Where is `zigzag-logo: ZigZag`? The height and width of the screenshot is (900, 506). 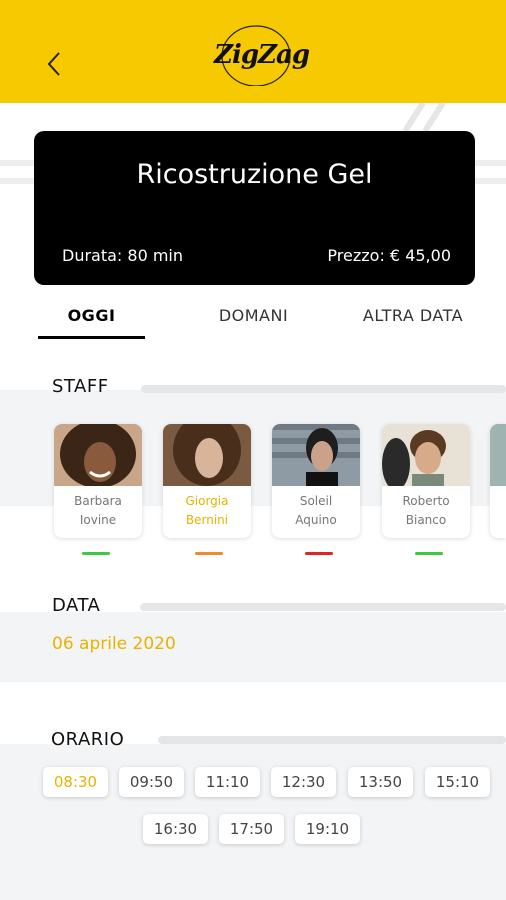
zigzag-logo: ZigZag is located at coordinates (257, 54).